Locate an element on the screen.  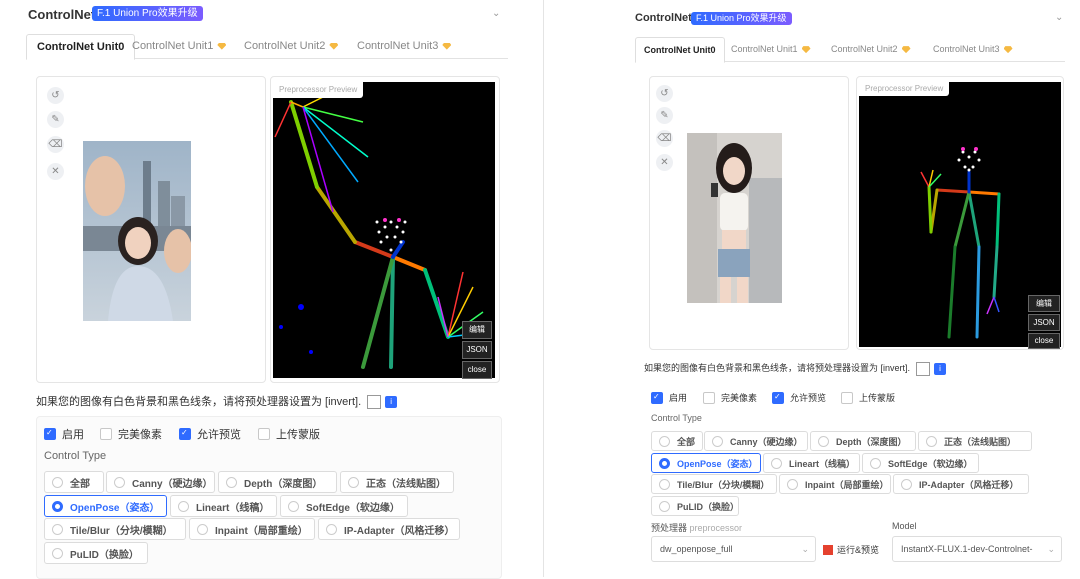
preprocessor-select: dw_openpose_full ⌄ is located at coordinates (733, 549).